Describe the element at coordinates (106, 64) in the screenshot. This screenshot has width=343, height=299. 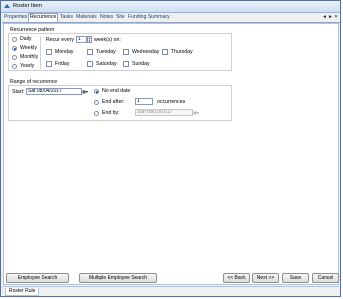
I see `day-saturday-label: Saturday` at that location.